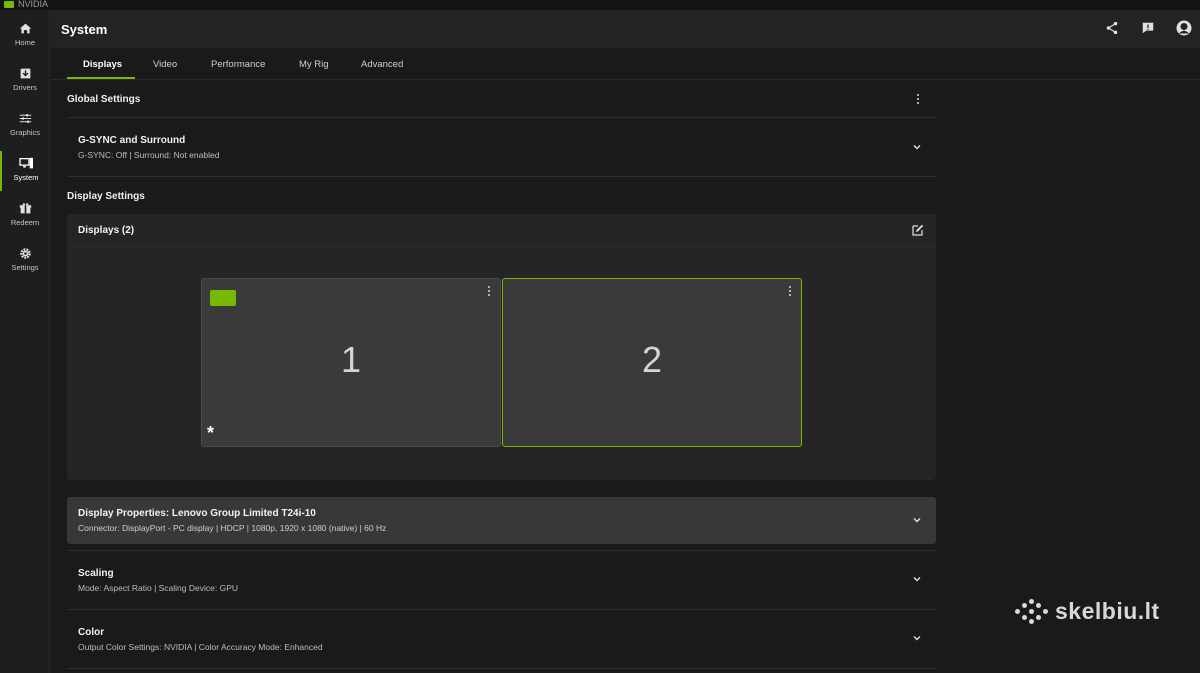 The width and height of the screenshot is (1200, 673). I want to click on display-2: 2, so click(652, 362).